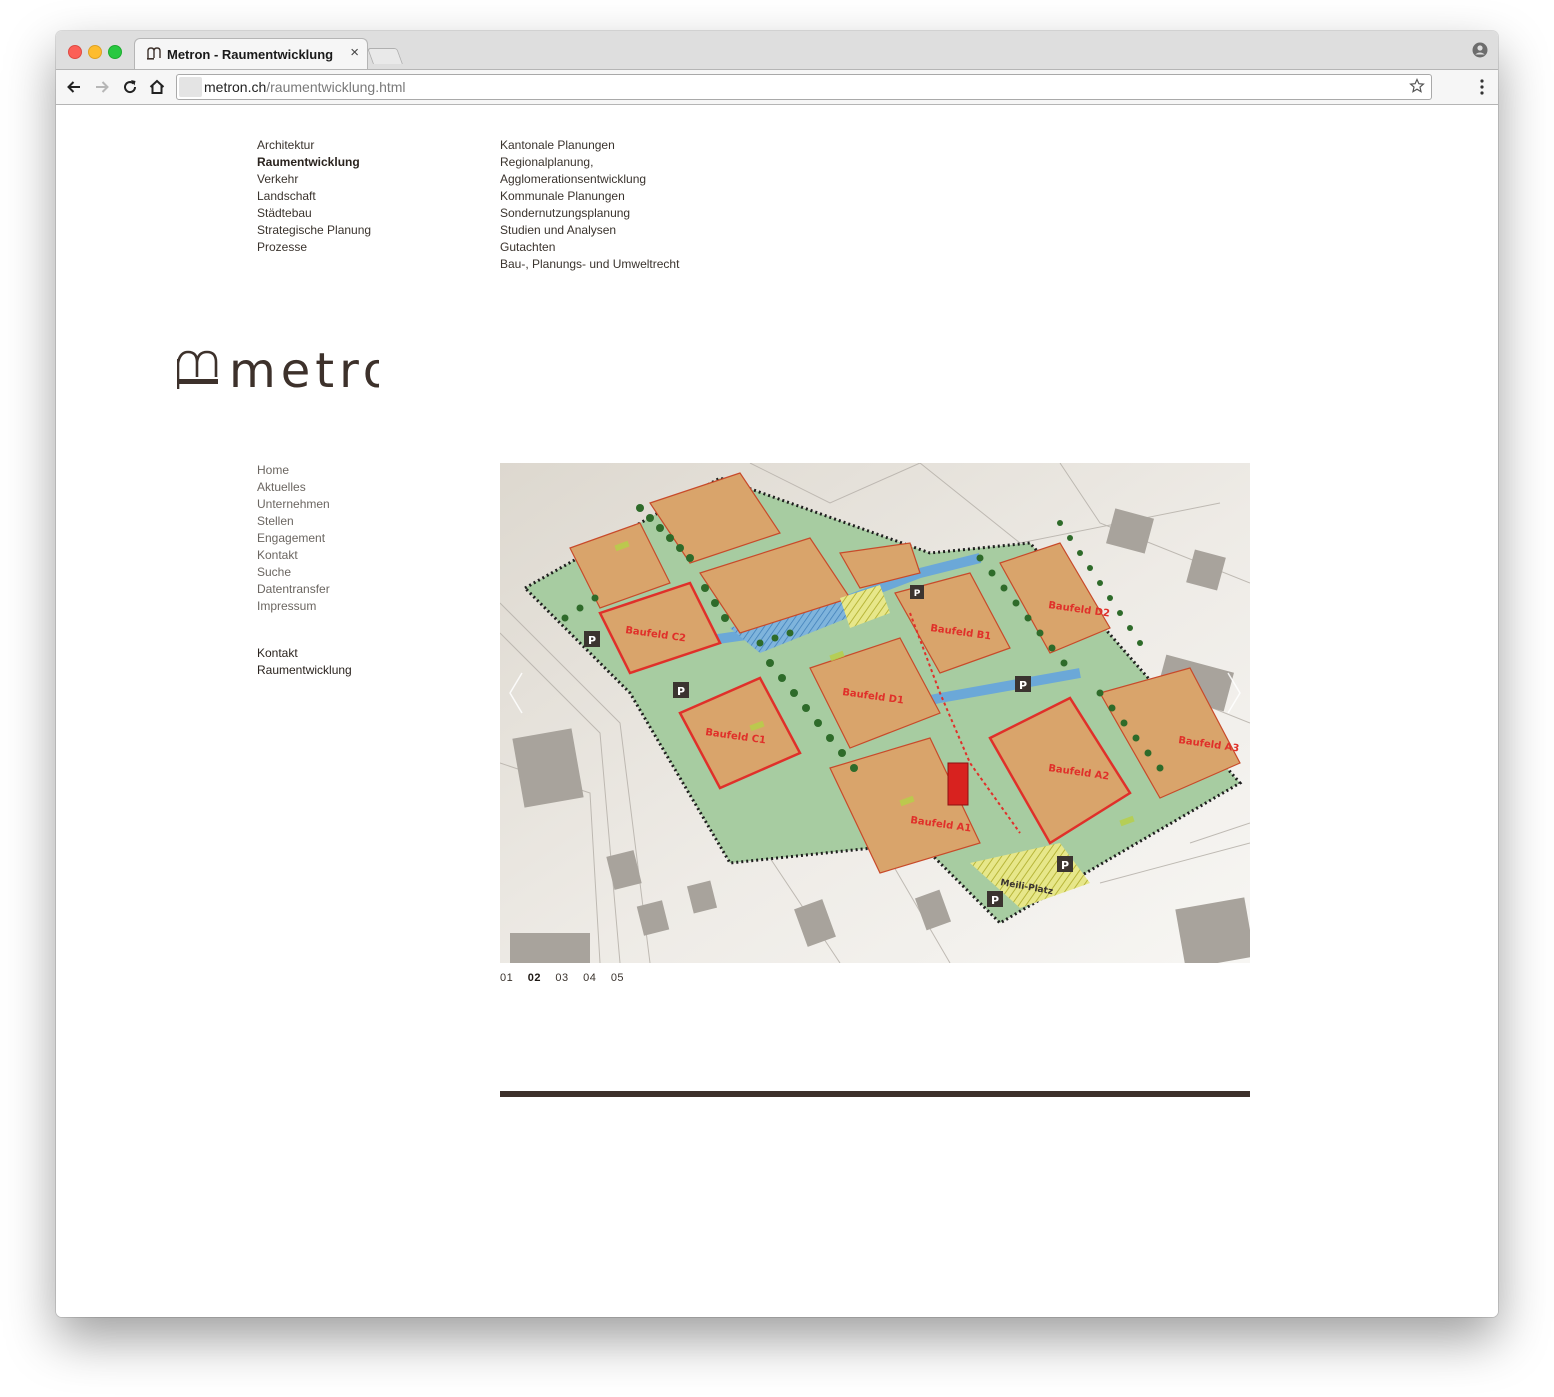 The image size is (1554, 1397). Describe the element at coordinates (589, 179) in the screenshot. I see `subnav-item-agglomerationsentwicklung: Agglomerationsentwicklung` at that location.